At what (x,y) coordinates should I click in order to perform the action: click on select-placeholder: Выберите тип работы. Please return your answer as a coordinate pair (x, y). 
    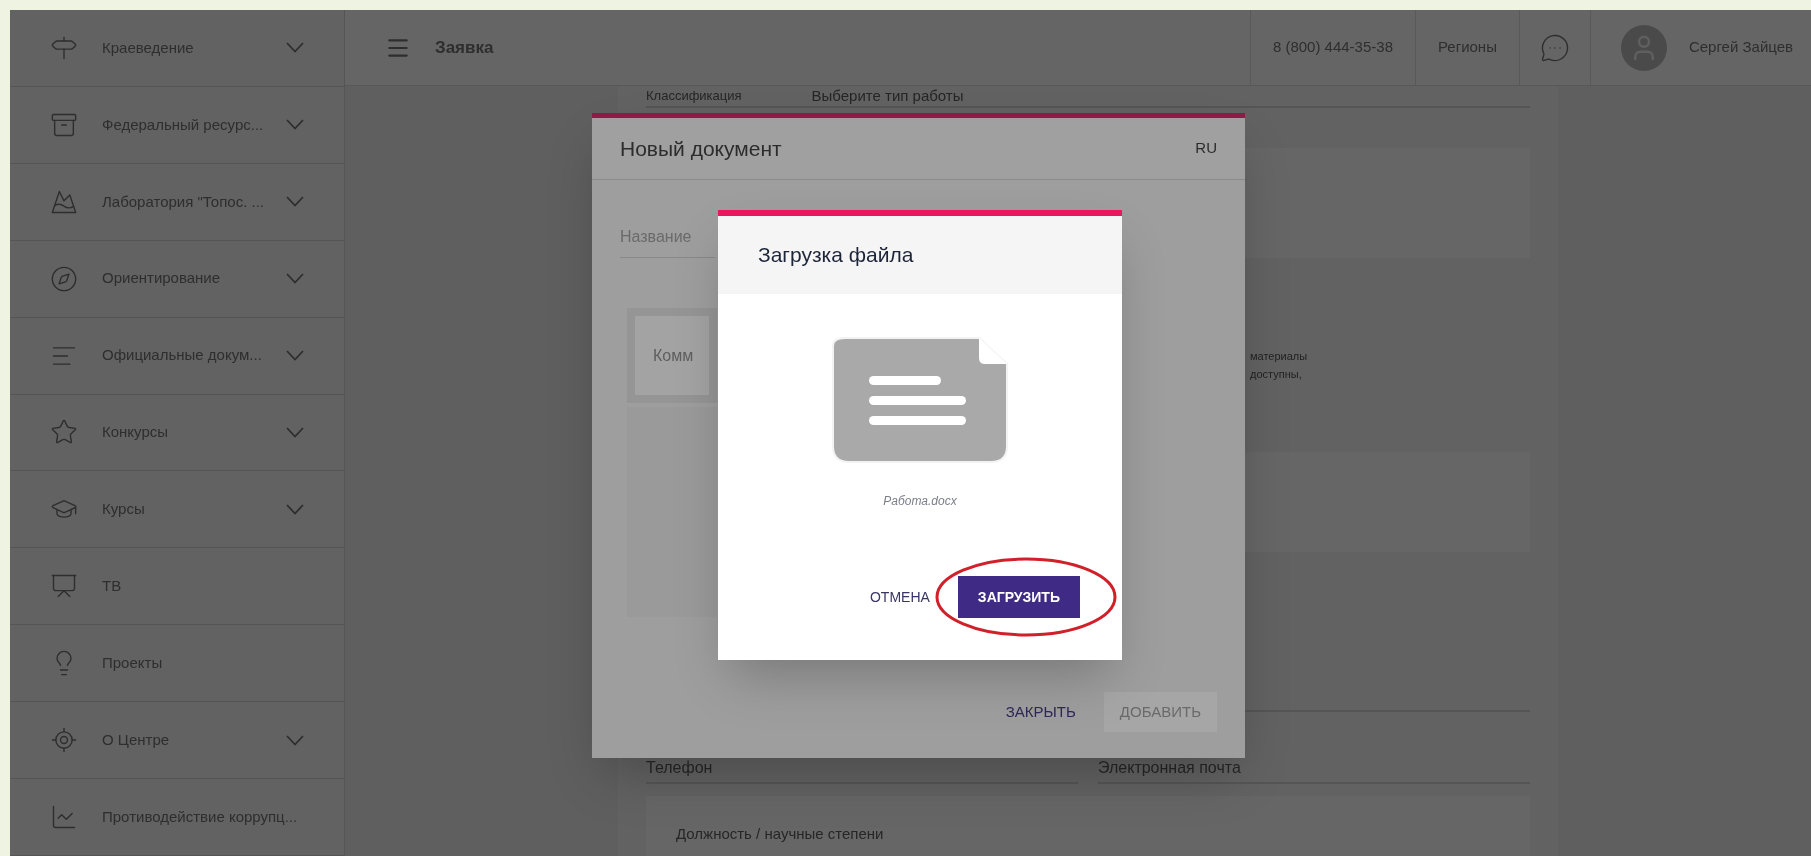
    Looking at the image, I should click on (887, 96).